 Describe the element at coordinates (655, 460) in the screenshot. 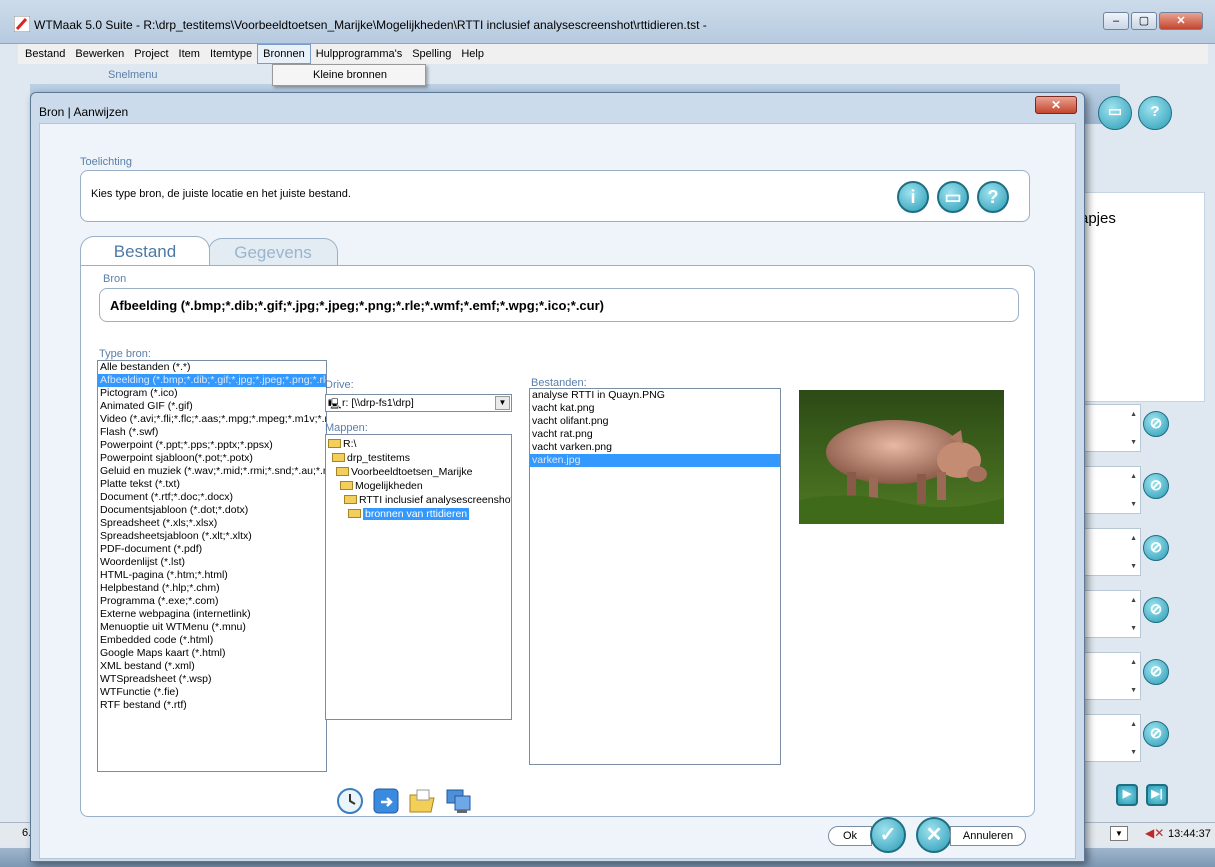

I see `file-item: varken.jpg` at that location.